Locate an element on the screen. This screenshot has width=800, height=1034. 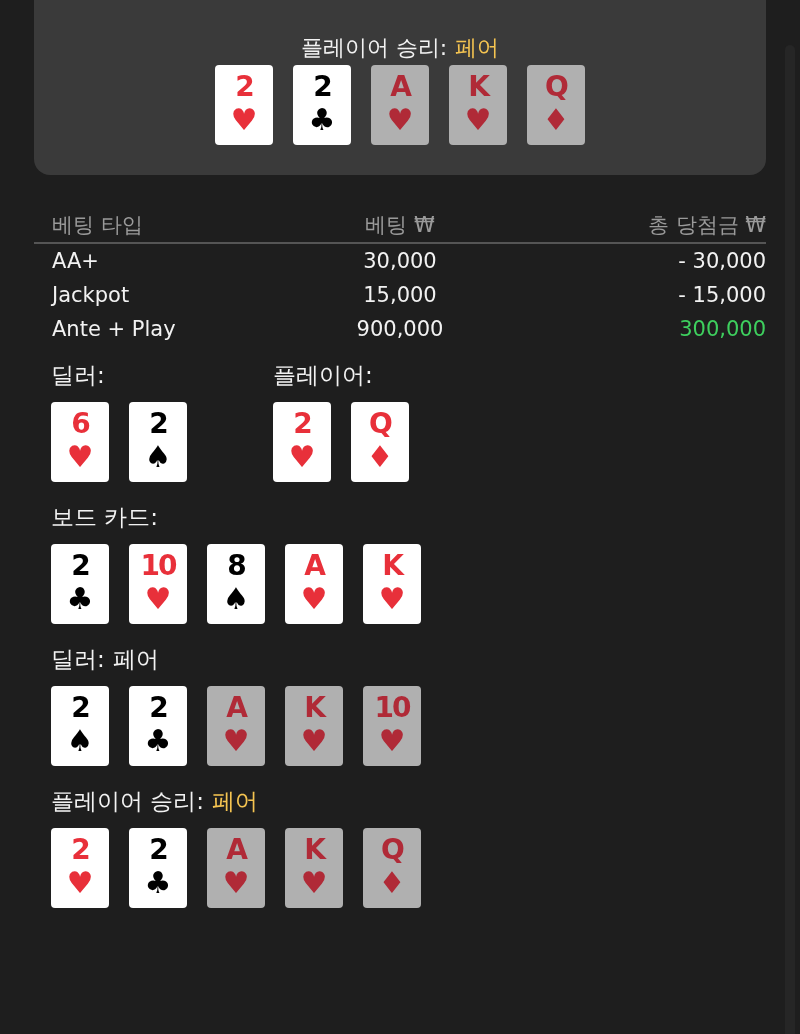
section-label: 딜러: is located at coordinates (78, 659).